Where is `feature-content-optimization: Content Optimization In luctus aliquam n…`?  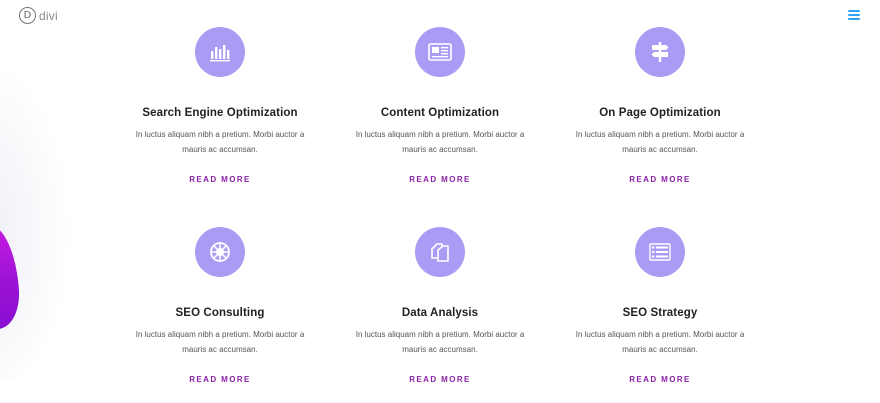
feature-content-optimization: Content Optimization In luctus aliquam n… is located at coordinates (440, 107).